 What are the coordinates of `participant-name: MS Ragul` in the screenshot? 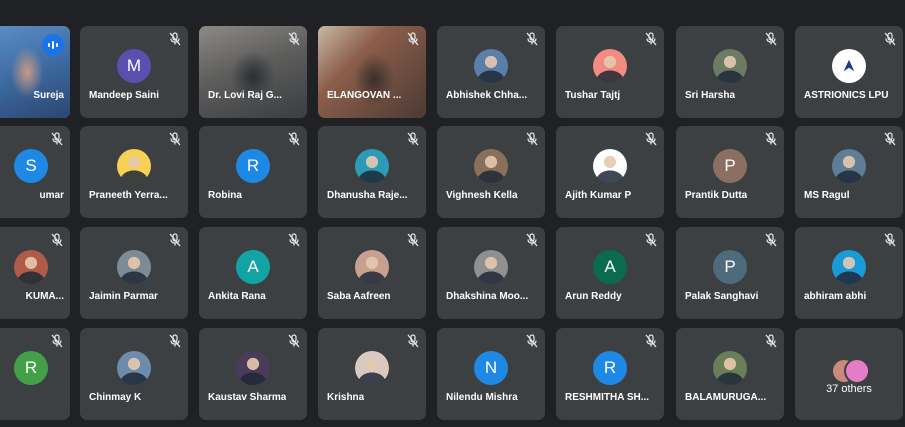 It's located at (827, 195).